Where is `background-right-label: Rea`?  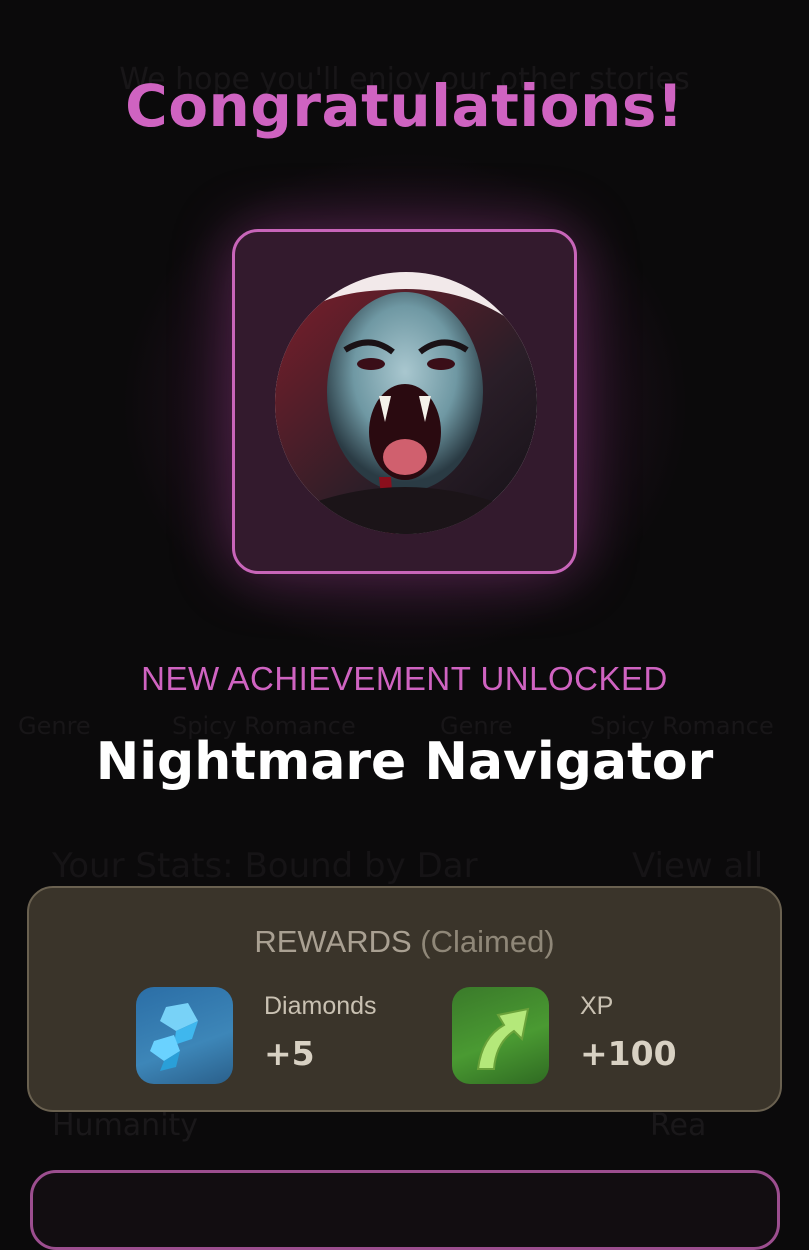 background-right-label: Rea is located at coordinates (678, 1125).